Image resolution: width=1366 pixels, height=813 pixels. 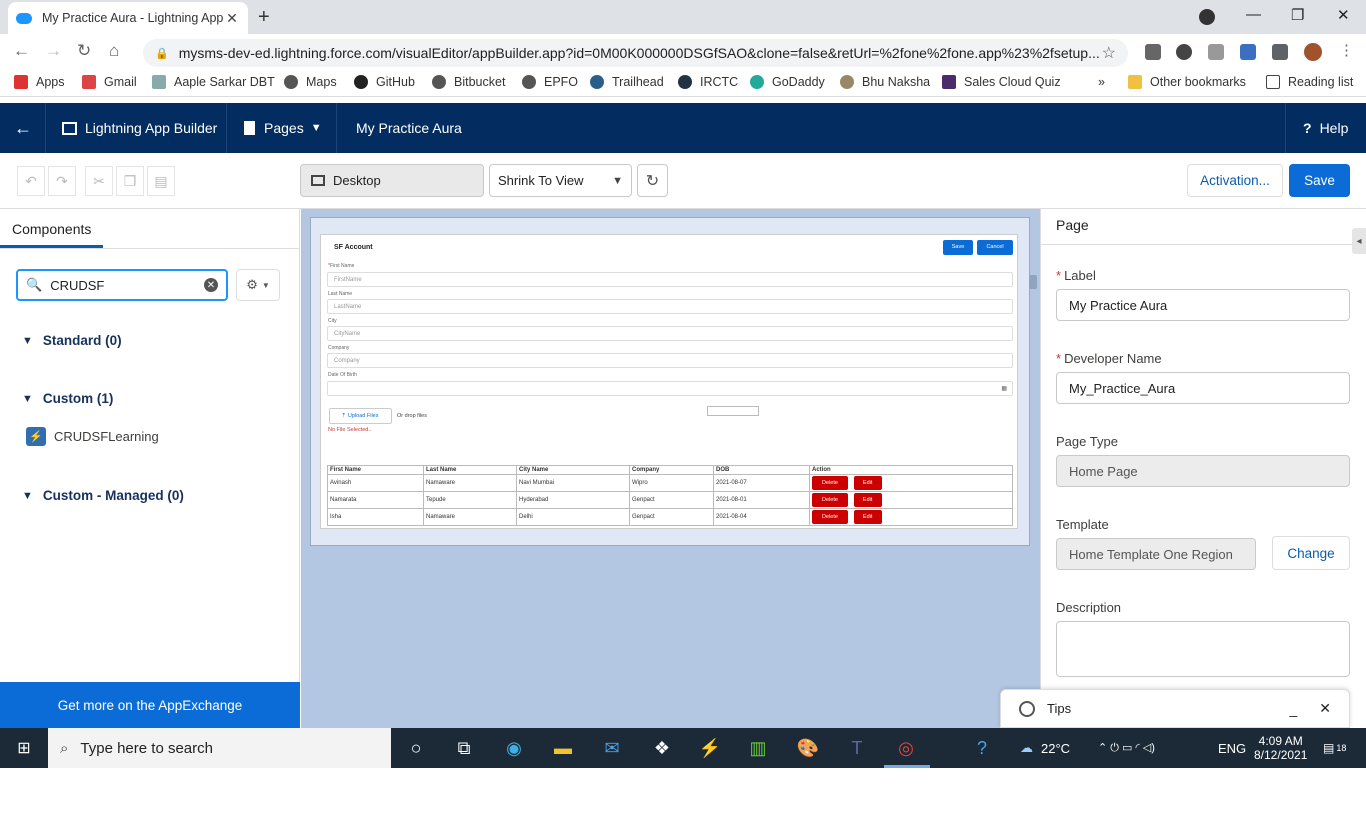 What do you see at coordinates (652, 180) in the screenshot?
I see `refresh-preview-icon: ↻` at bounding box center [652, 180].